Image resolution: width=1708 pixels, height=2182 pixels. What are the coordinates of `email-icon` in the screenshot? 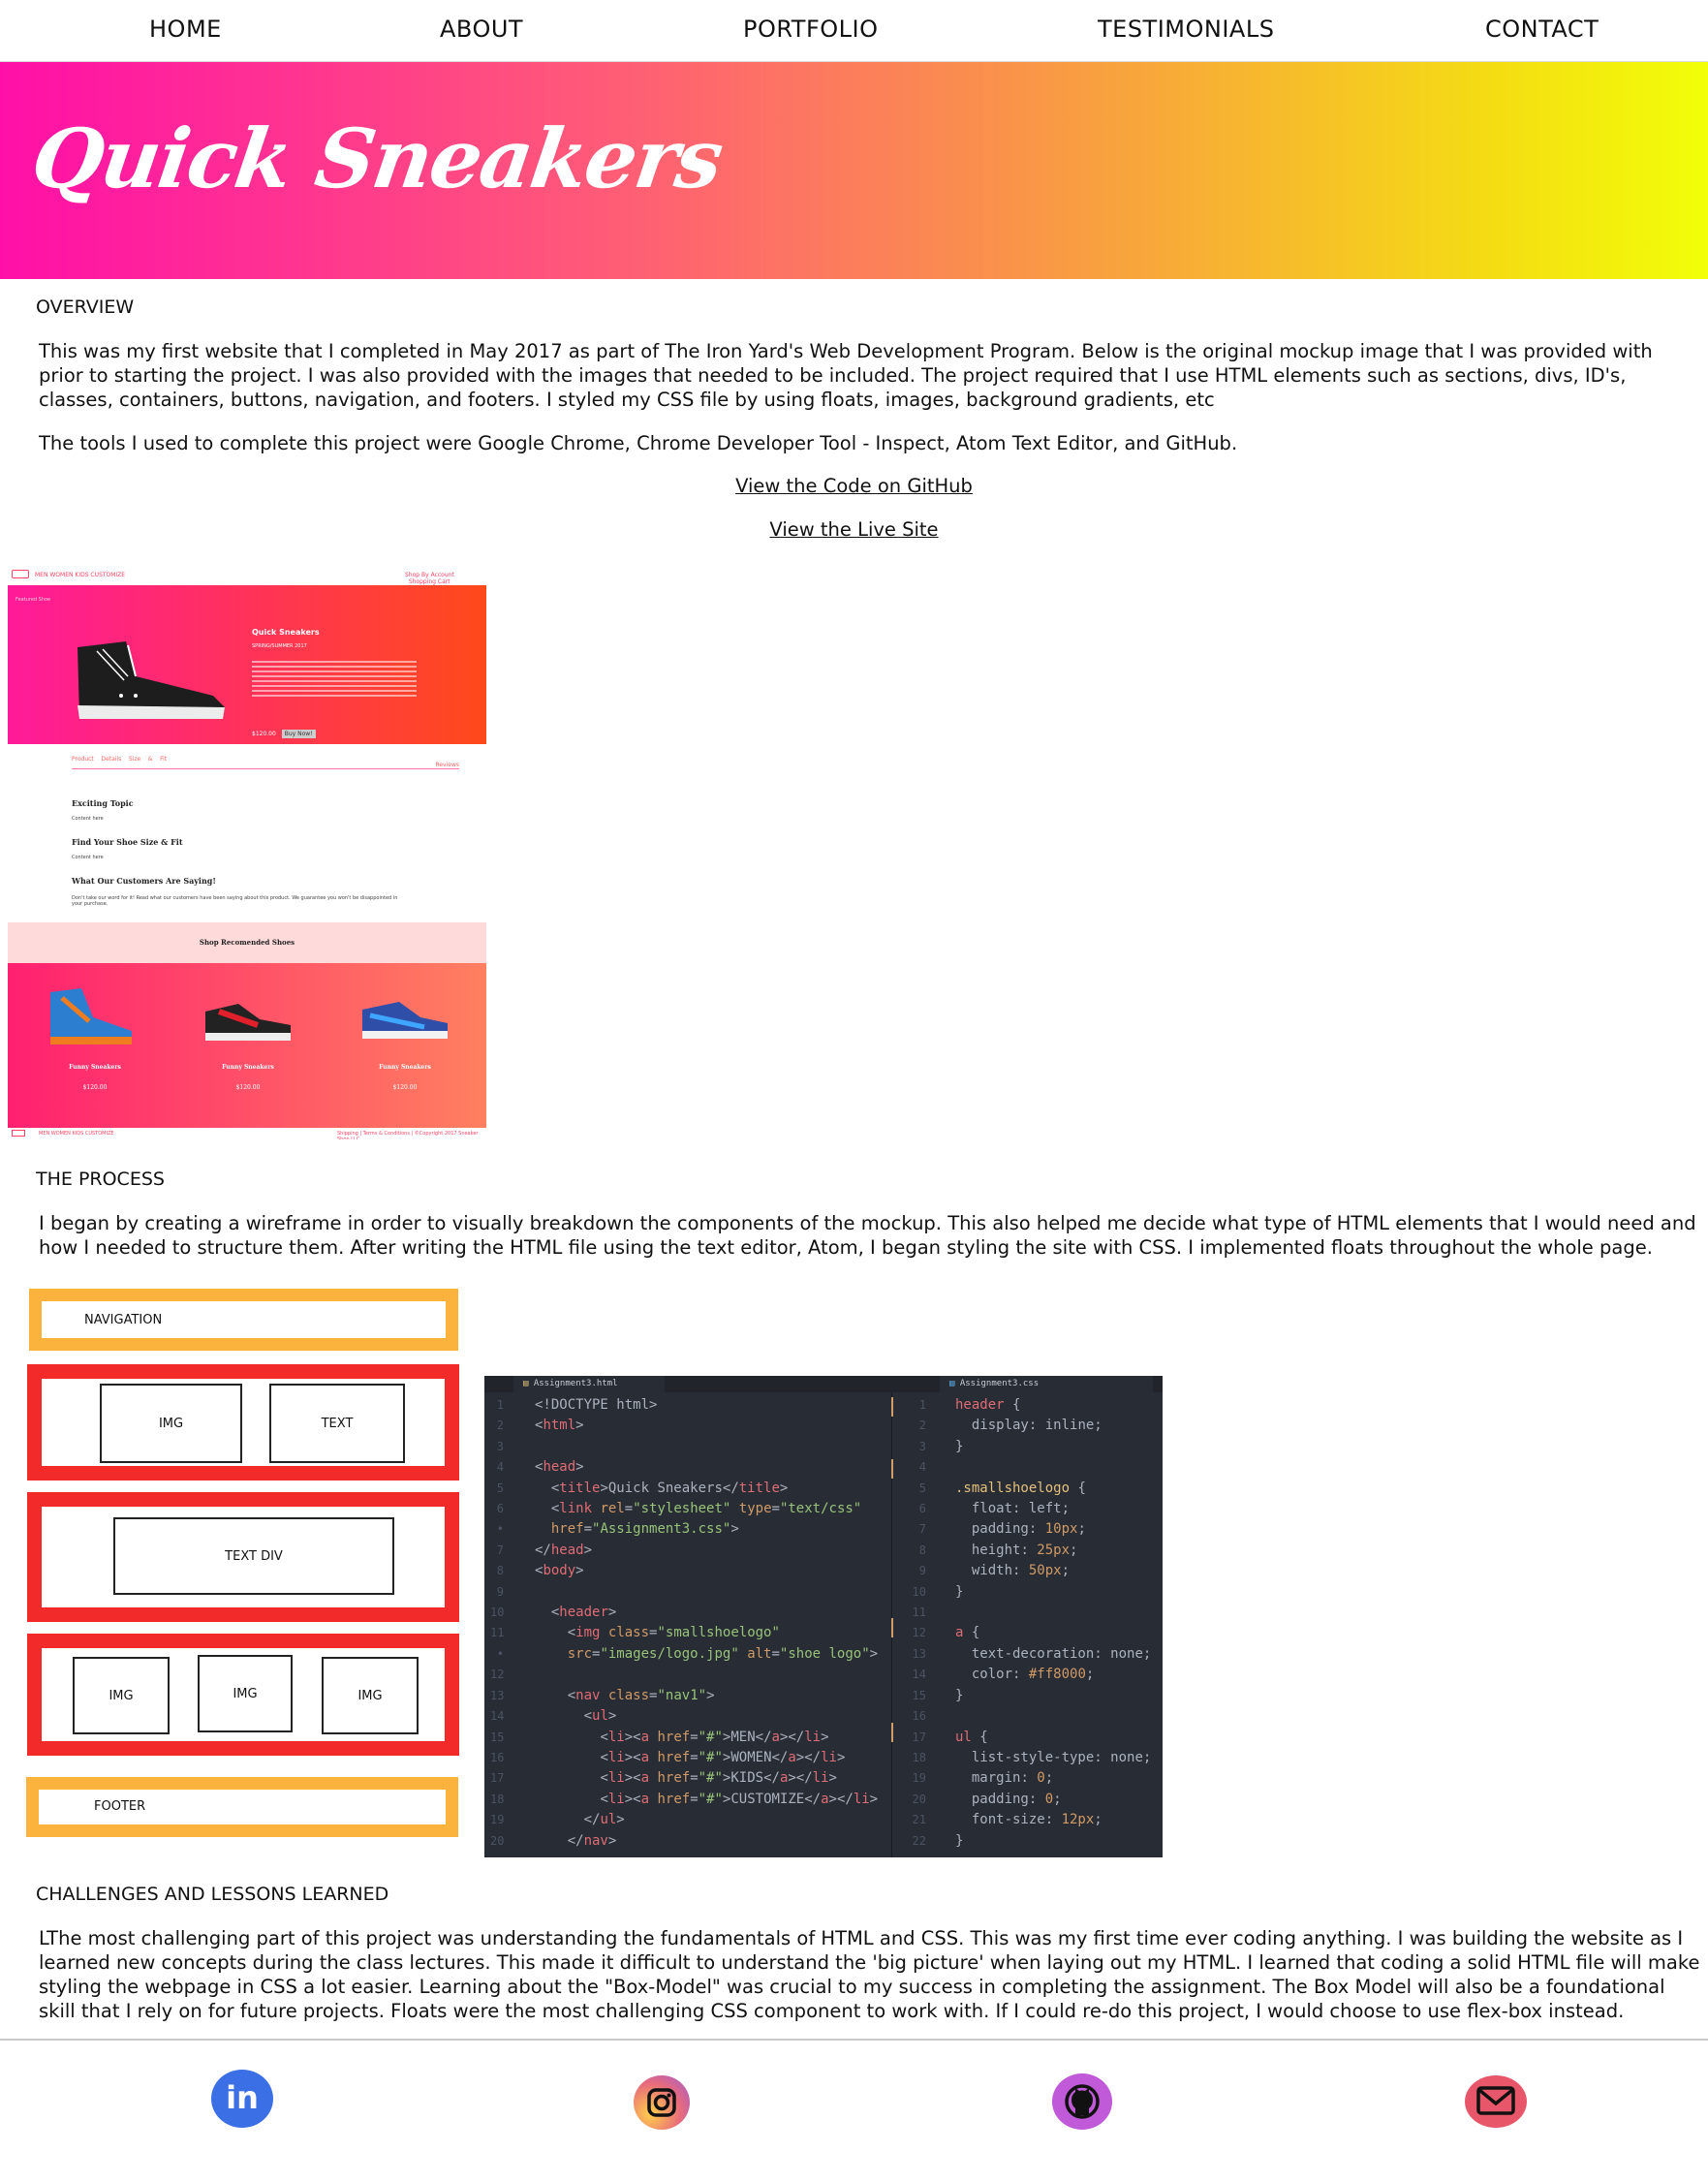 It's located at (1496, 2101).